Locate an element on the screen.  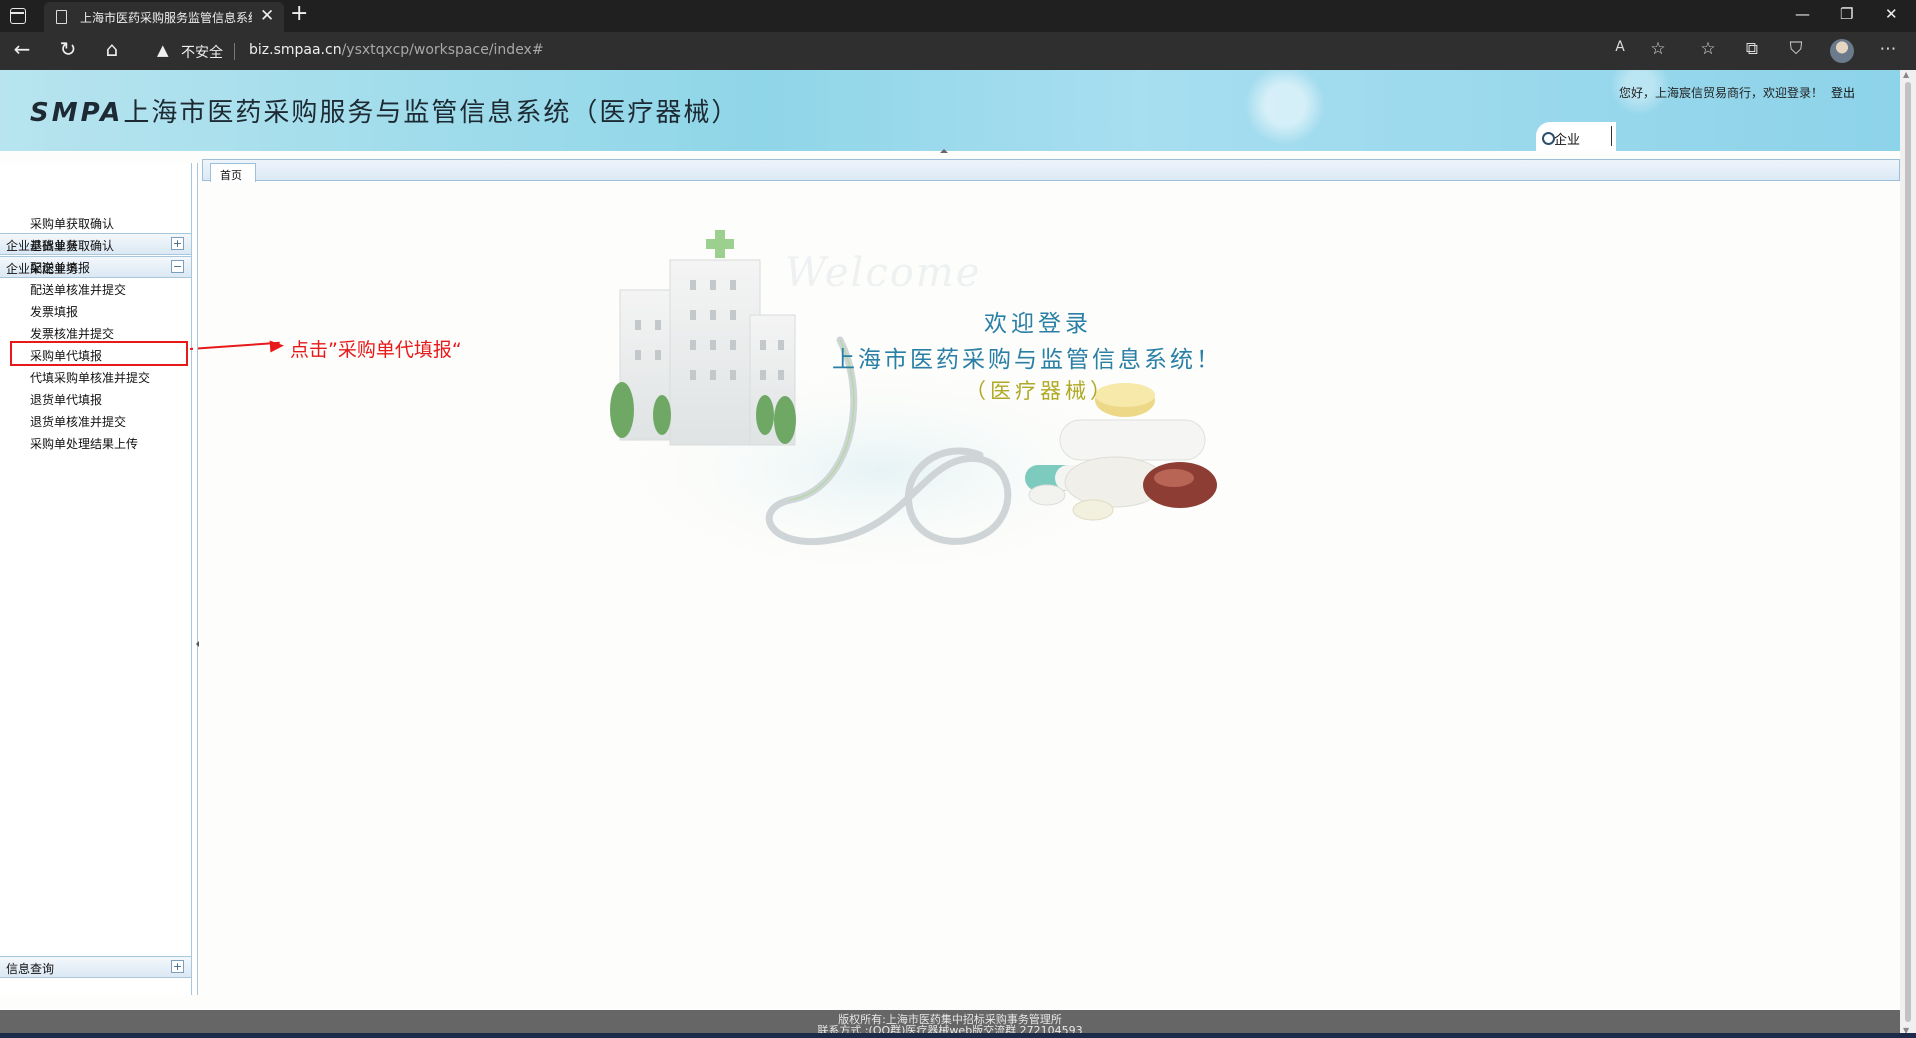
add-favorite-icon: ☆ is located at coordinates (1658, 49).